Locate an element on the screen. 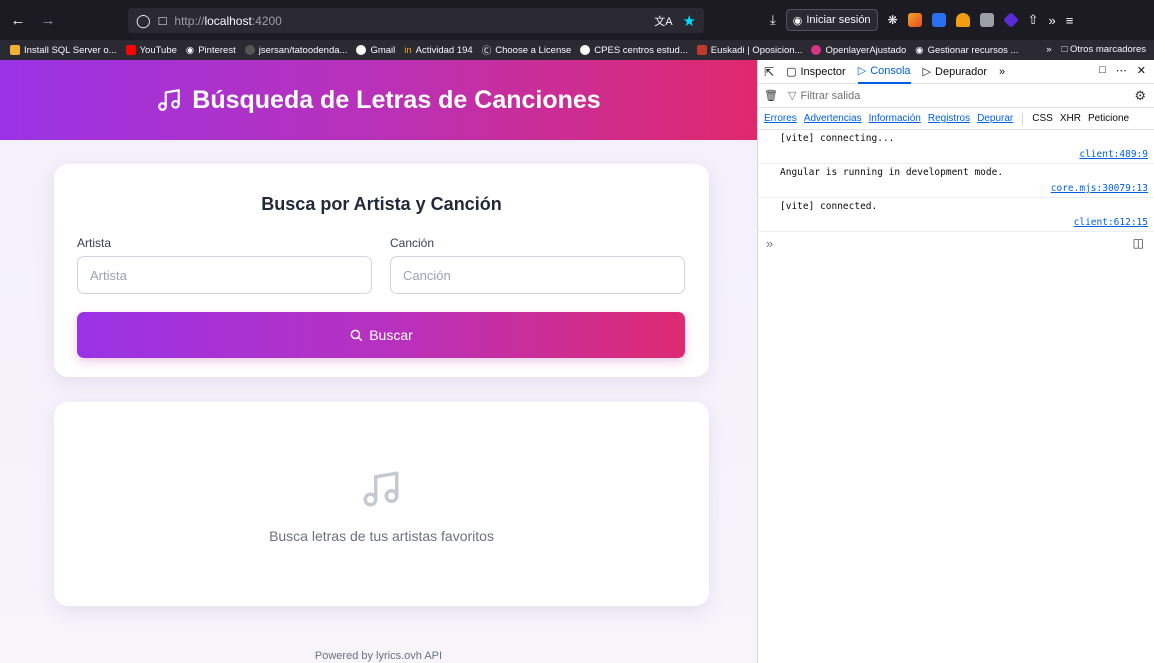  page-icon: □ is located at coordinates (162, 20).